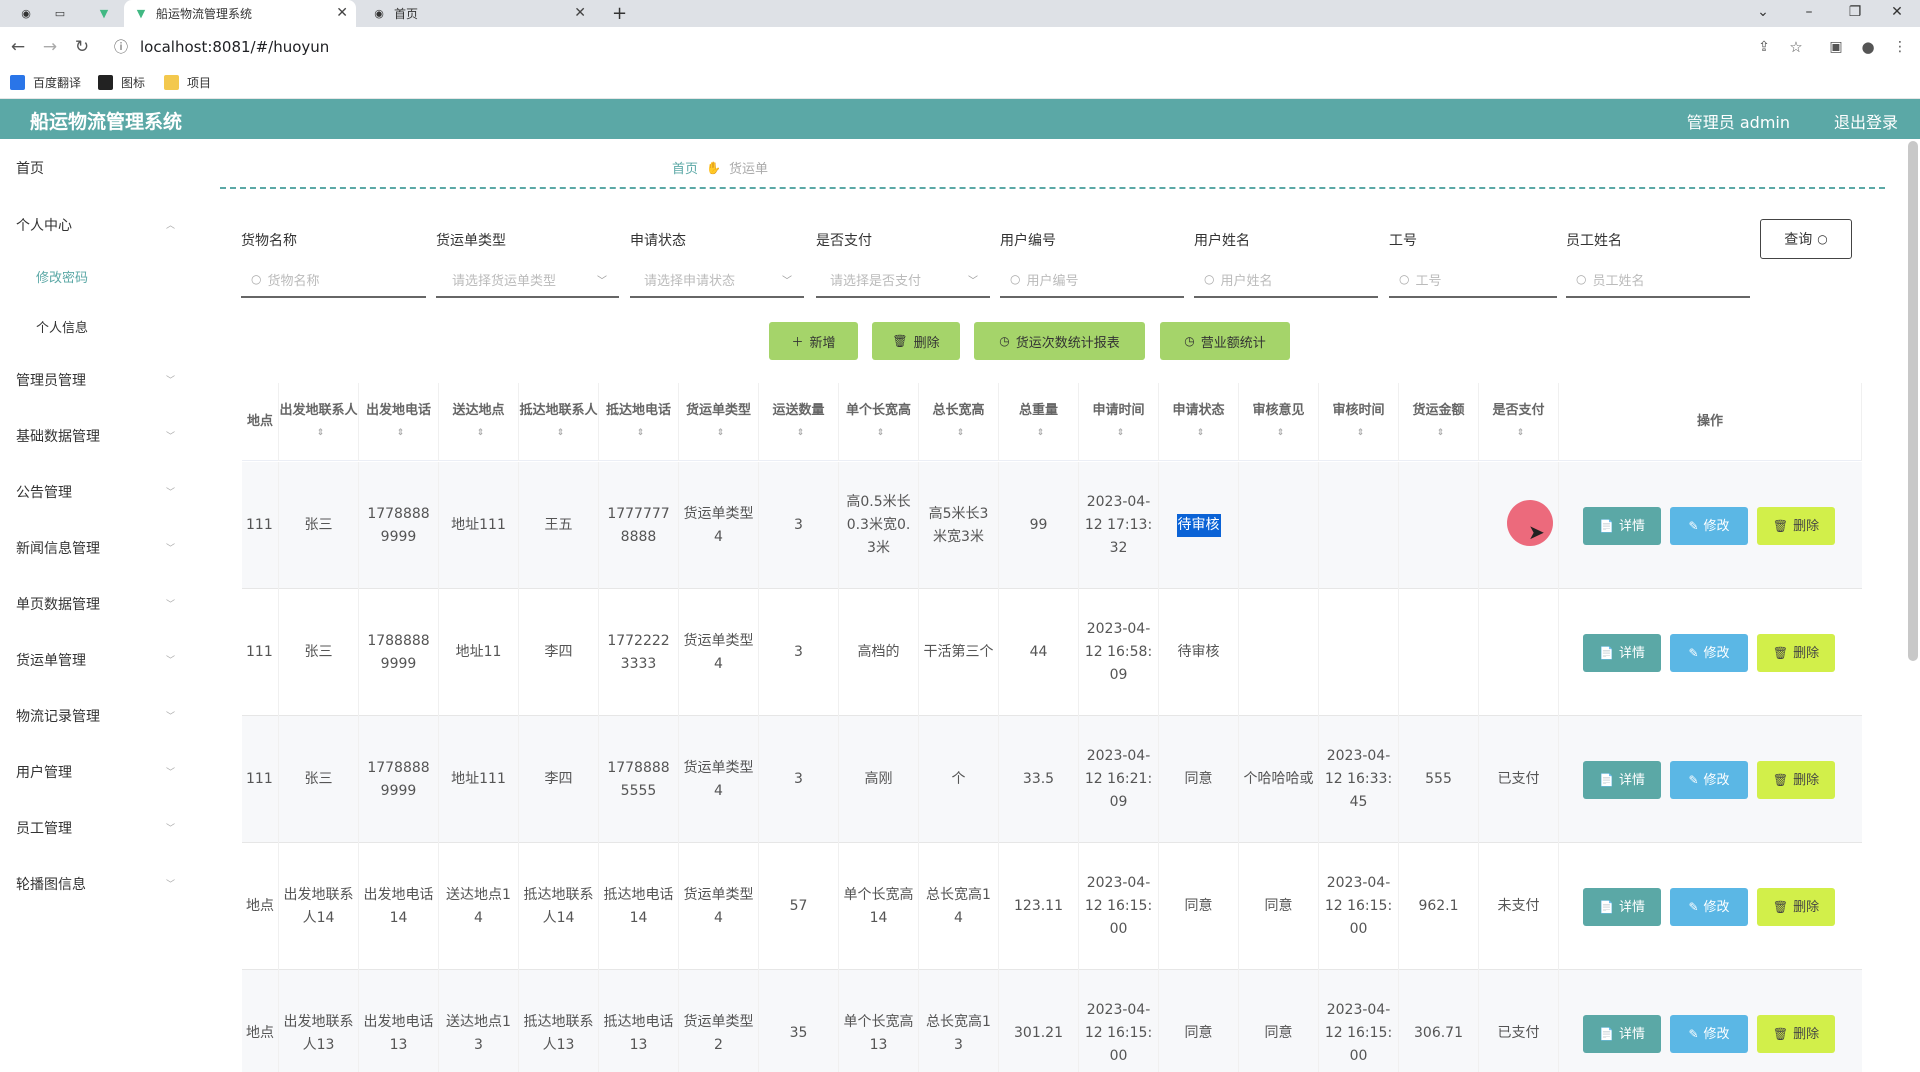  I want to click on column-header: 申请时间 ⇕, so click(1119, 422).